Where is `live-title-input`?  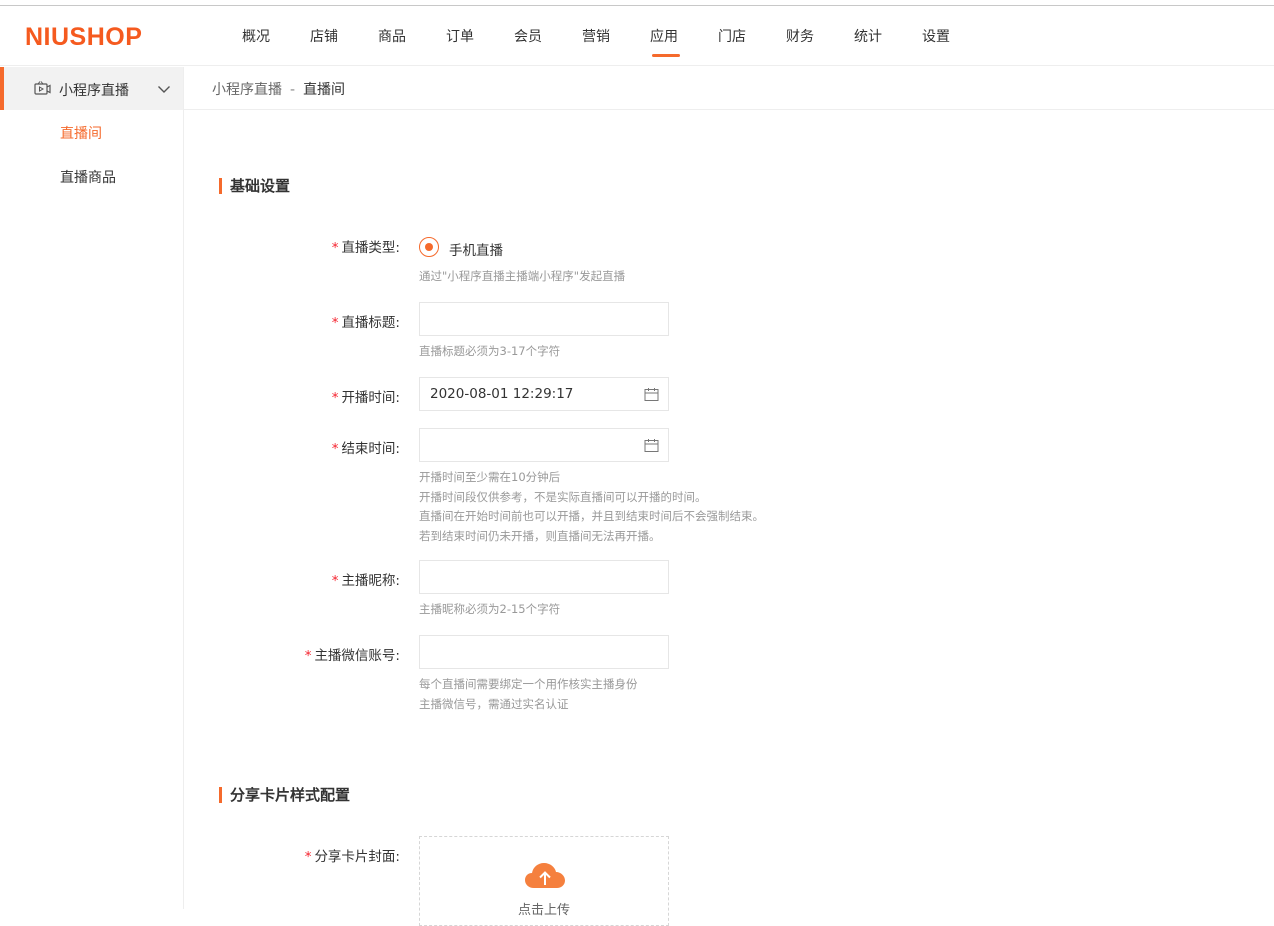
live-title-input is located at coordinates (544, 319).